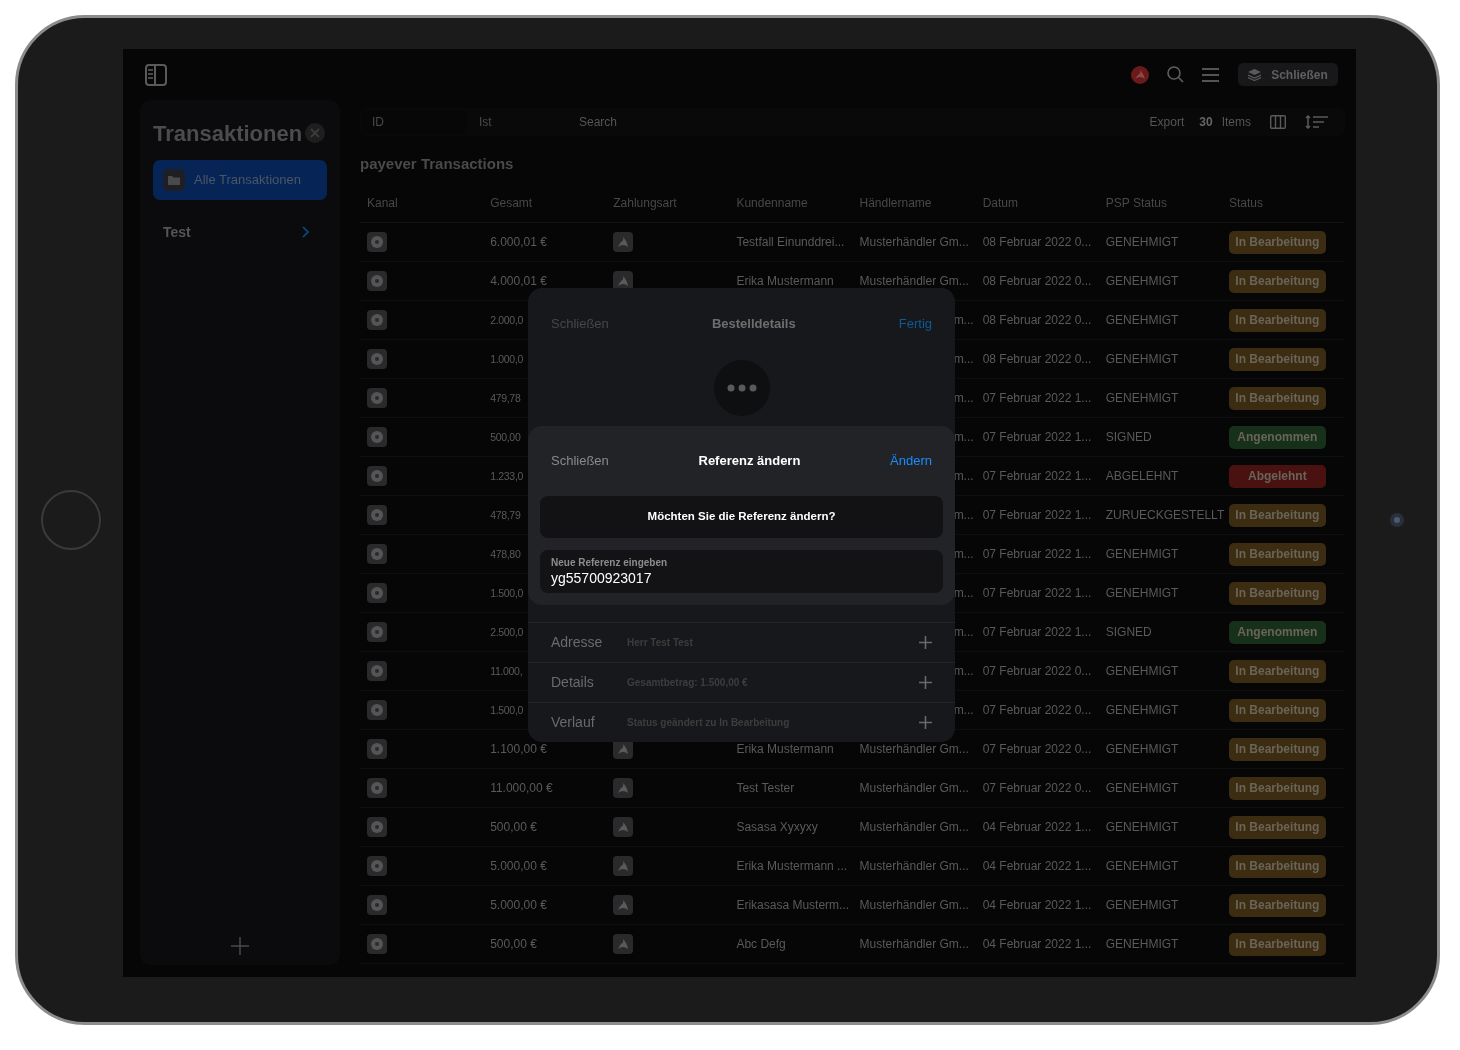  What do you see at coordinates (753, 324) in the screenshot?
I see `panel-title: Bestelldetails` at bounding box center [753, 324].